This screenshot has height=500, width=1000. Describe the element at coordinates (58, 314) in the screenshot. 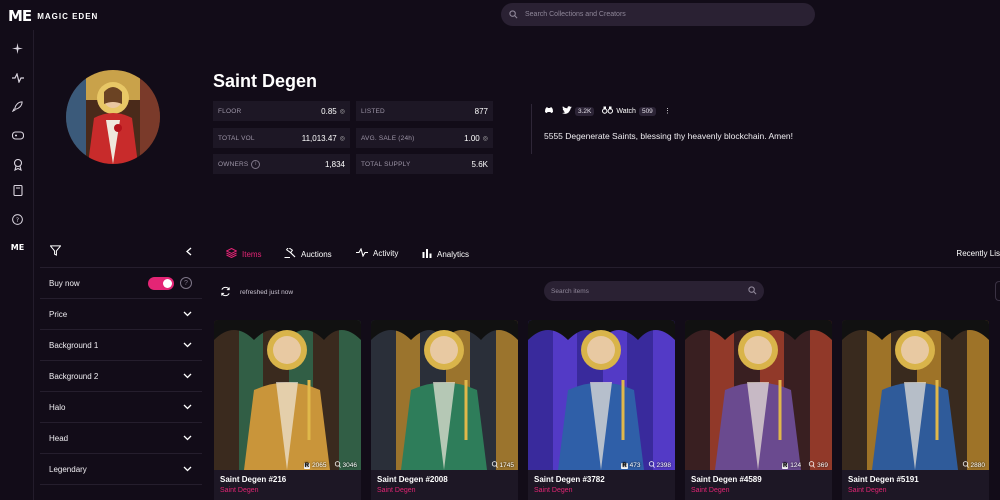

I see `filter-label: Price` at that location.